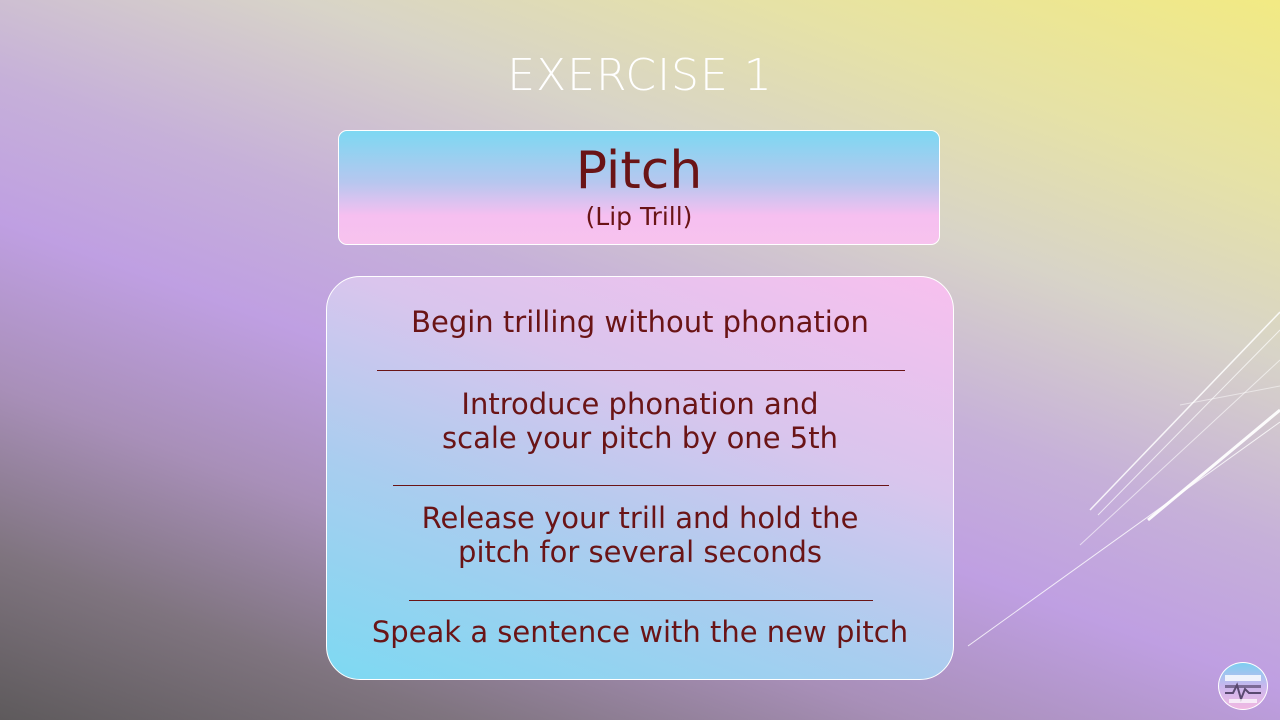 This screenshot has width=1280, height=720. I want to click on step-2-line-1: Introduce phonation and, so click(640, 404).